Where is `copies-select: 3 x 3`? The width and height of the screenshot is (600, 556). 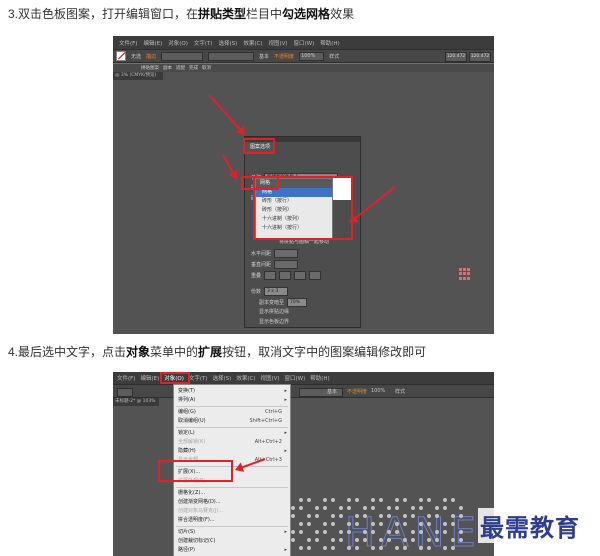 copies-select: 3 x 3 is located at coordinates (276, 291).